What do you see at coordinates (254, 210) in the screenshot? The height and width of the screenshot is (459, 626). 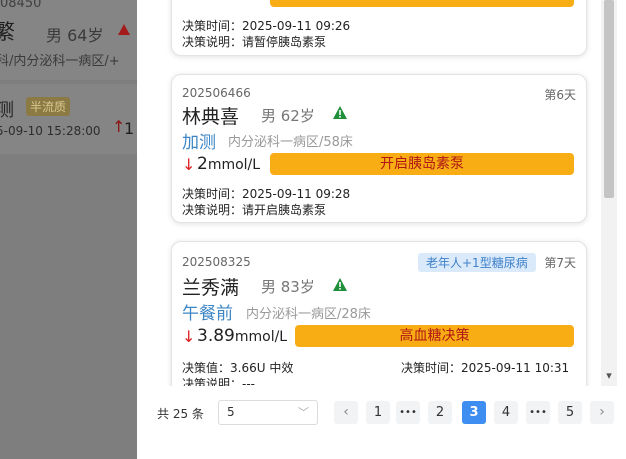 I see `decision-note-line: 决策说明：请开启胰岛素泵` at bounding box center [254, 210].